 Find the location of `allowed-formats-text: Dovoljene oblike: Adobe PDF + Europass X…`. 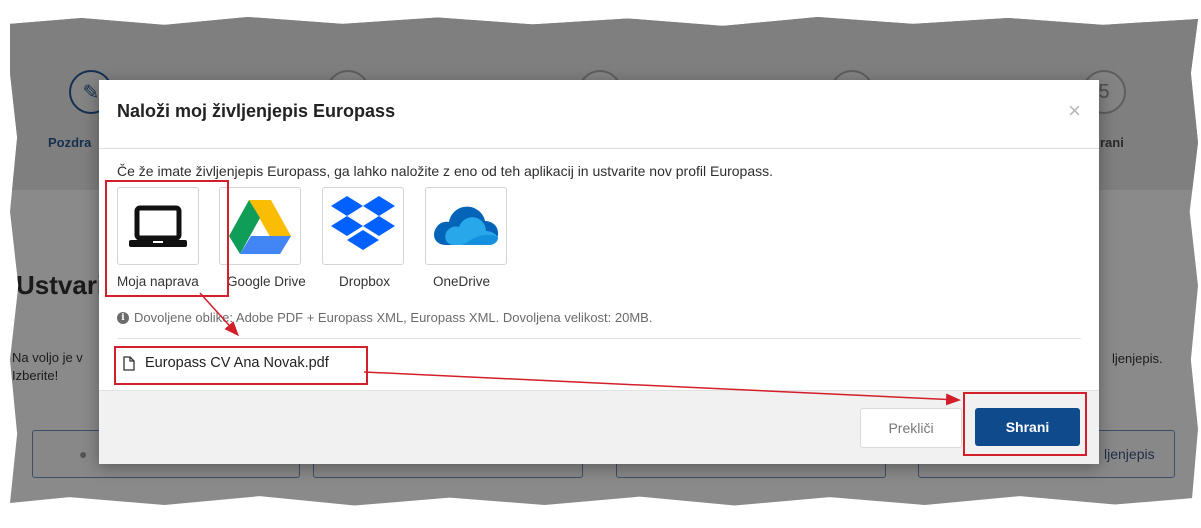

allowed-formats-text: Dovoljene oblike: Adobe PDF + Europass X… is located at coordinates (393, 317).